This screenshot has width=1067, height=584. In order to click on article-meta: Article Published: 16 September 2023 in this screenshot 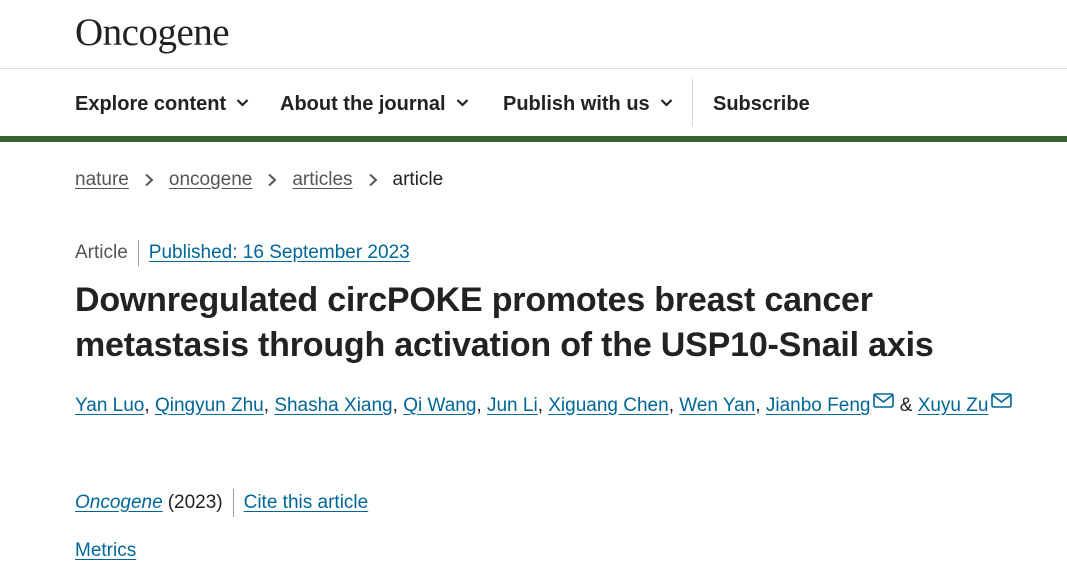, I will do `click(242, 253)`.